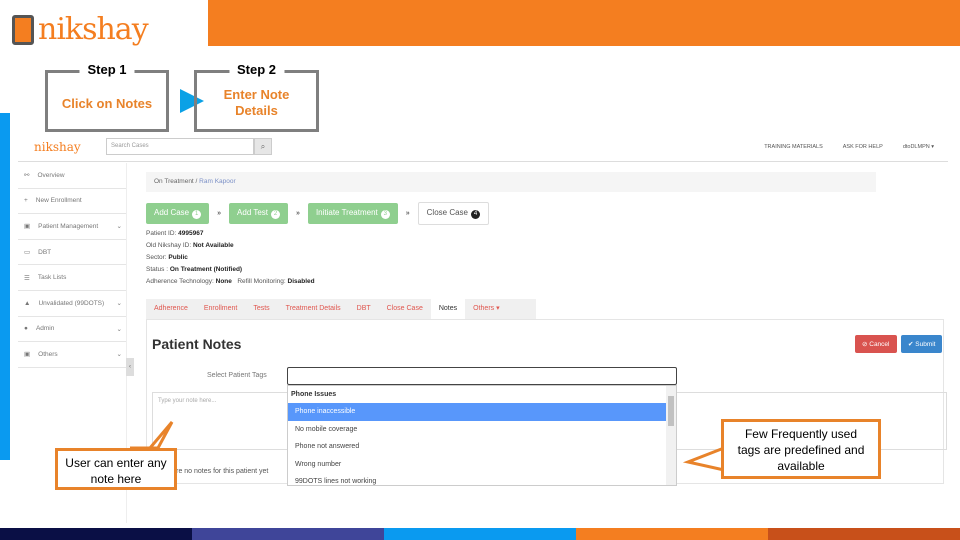 The height and width of the screenshot is (540, 960). Describe the element at coordinates (704, 458) in the screenshot. I see `right-callout-pointer` at that location.